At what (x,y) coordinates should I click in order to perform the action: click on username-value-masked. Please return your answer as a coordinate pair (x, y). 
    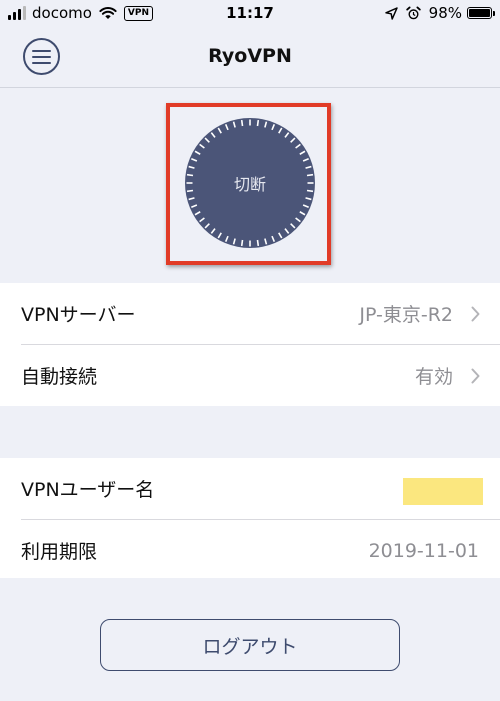
    Looking at the image, I should click on (443, 491).